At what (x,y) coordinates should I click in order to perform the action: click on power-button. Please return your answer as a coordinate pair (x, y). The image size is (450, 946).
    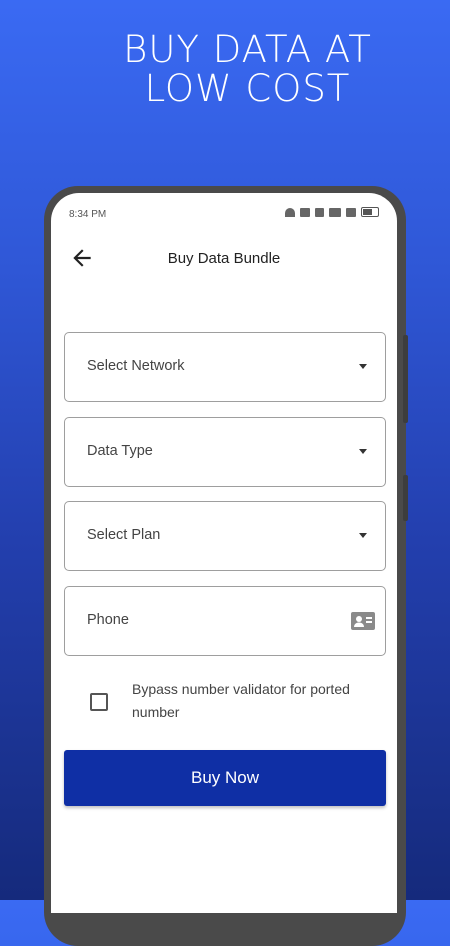
    Looking at the image, I should click on (405, 498).